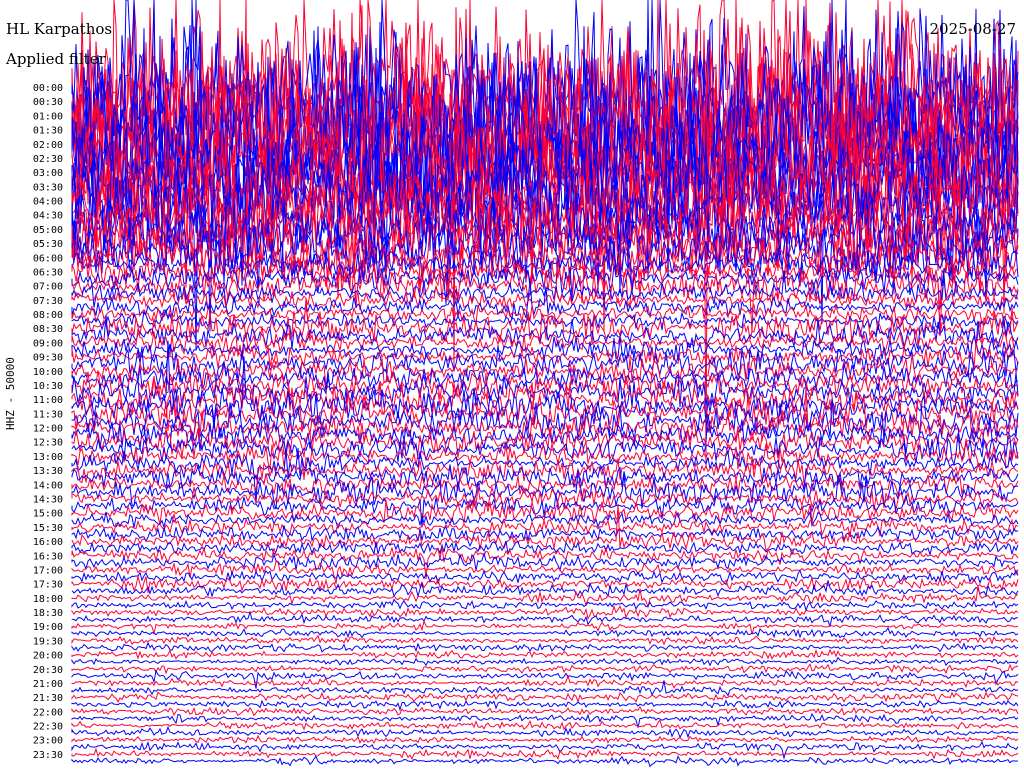  Describe the element at coordinates (48, 202) in the screenshot. I see `time-tick-label: 04:00` at that location.